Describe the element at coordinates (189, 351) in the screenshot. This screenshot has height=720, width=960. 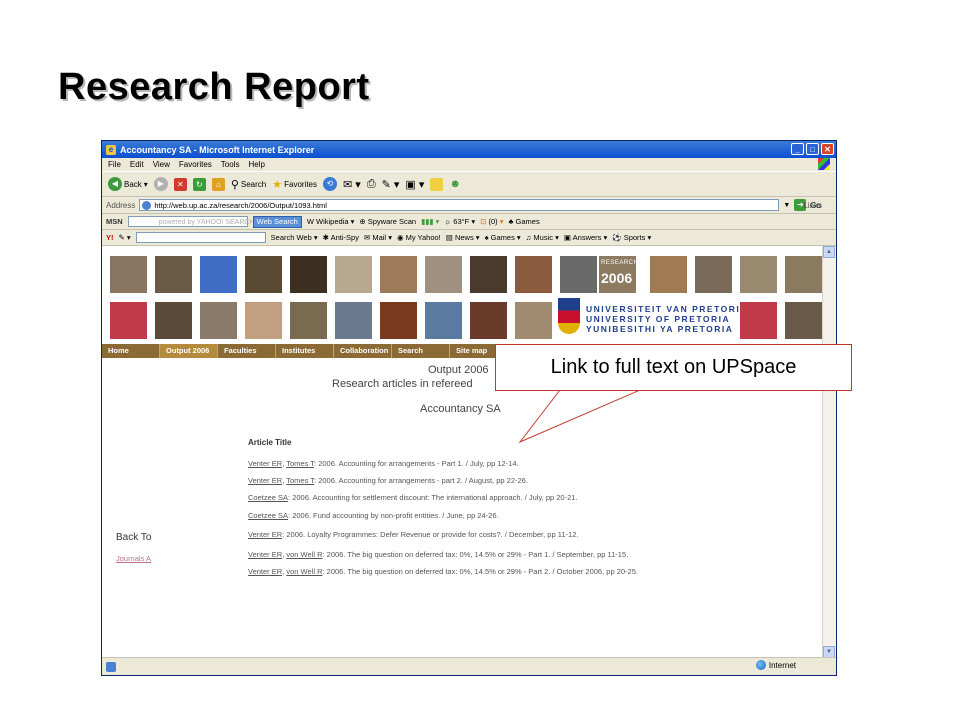
I see `nav-output-2006: Output 2006` at that location.